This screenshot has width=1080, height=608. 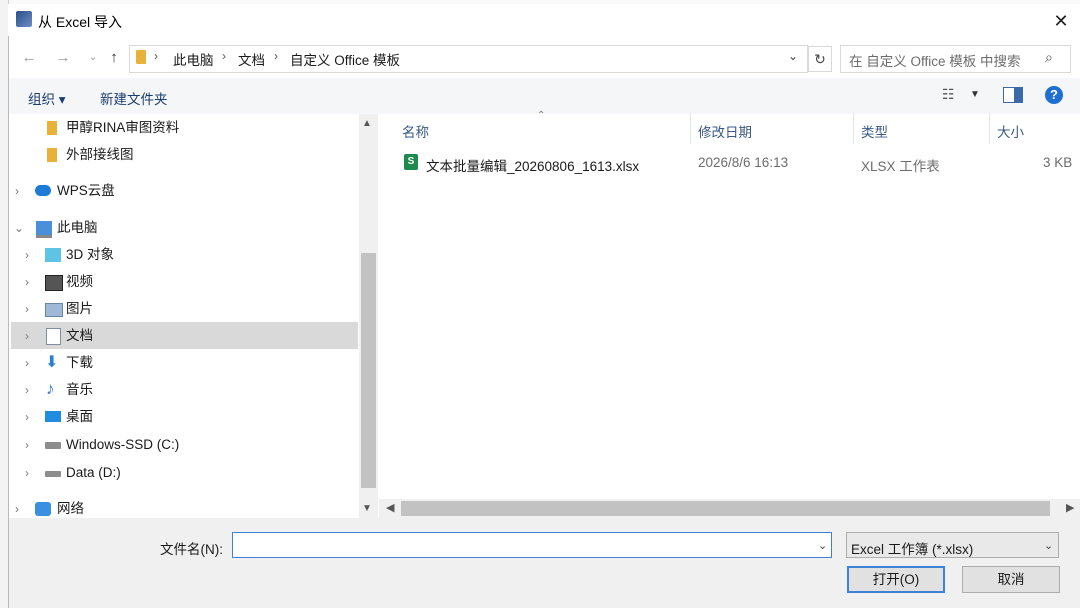 What do you see at coordinates (900, 166) in the screenshot?
I see `file-type: XLSX 工作表` at bounding box center [900, 166].